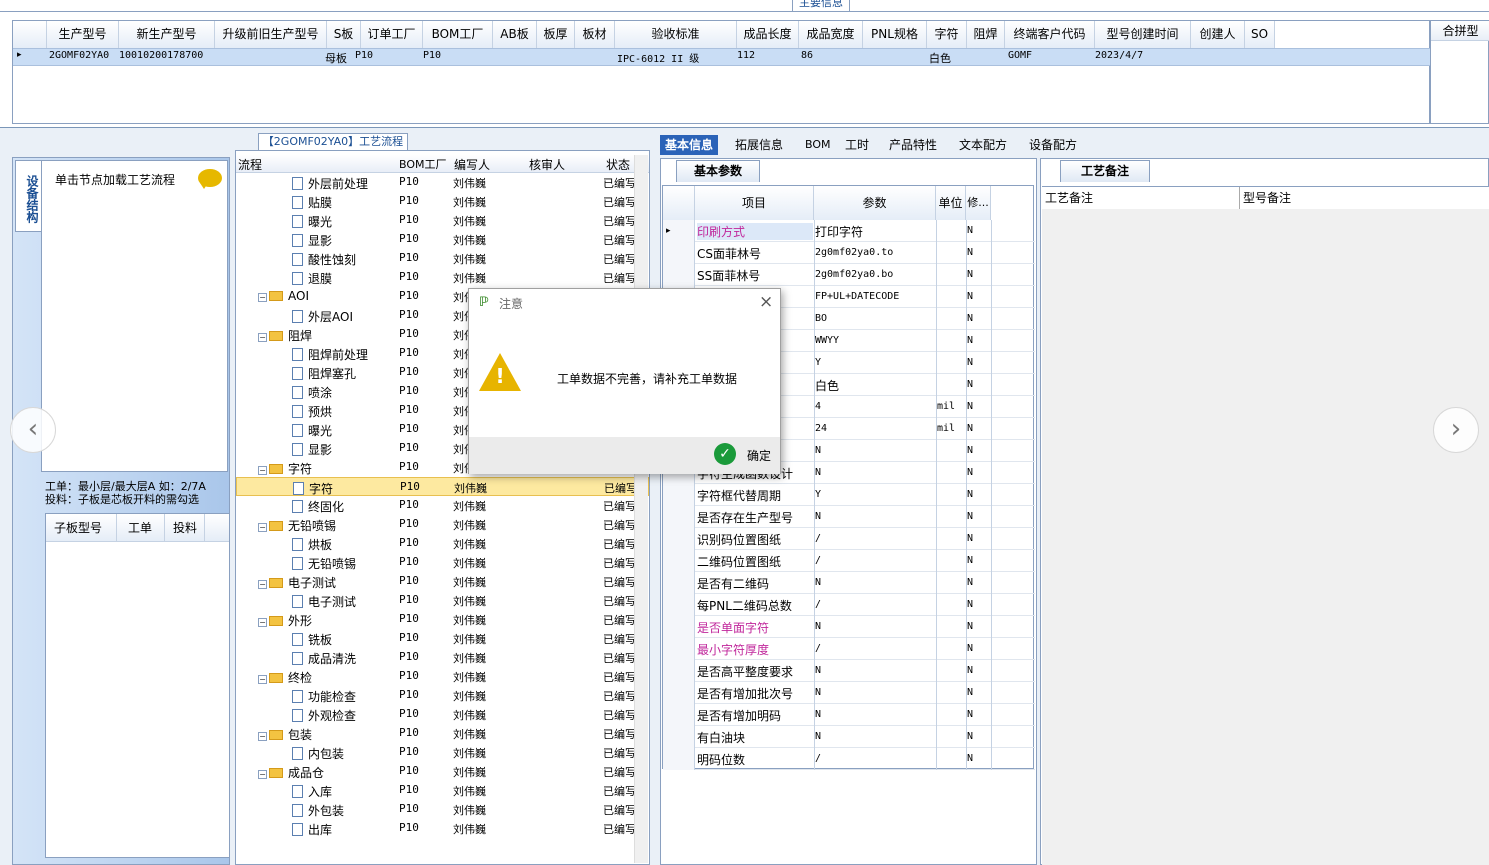 The height and width of the screenshot is (865, 1489). What do you see at coordinates (849, 539) in the screenshot?
I see `param-row: 识别码位置图纸 / N` at bounding box center [849, 539].